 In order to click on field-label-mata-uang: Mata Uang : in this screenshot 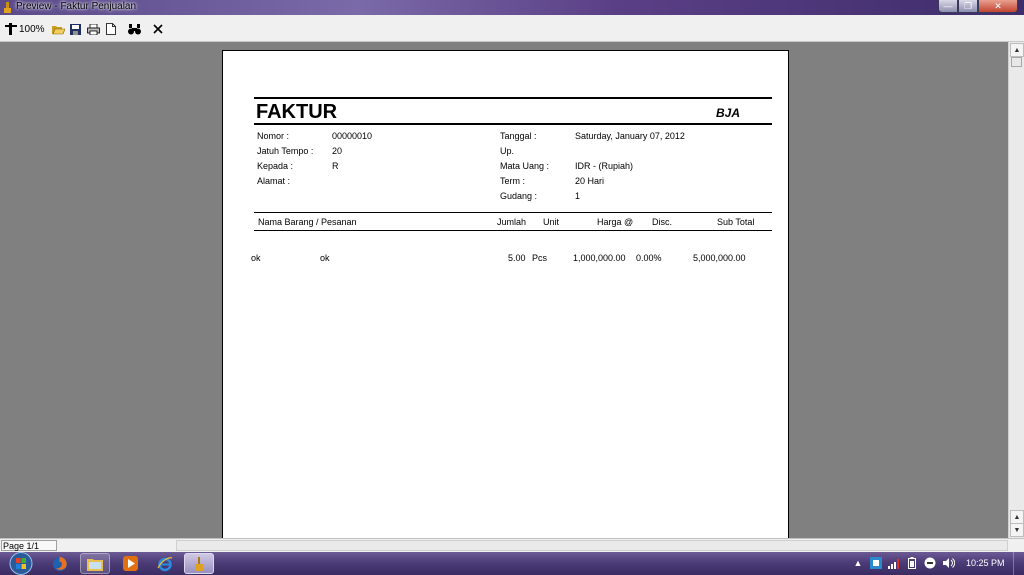, I will do `click(525, 166)`.